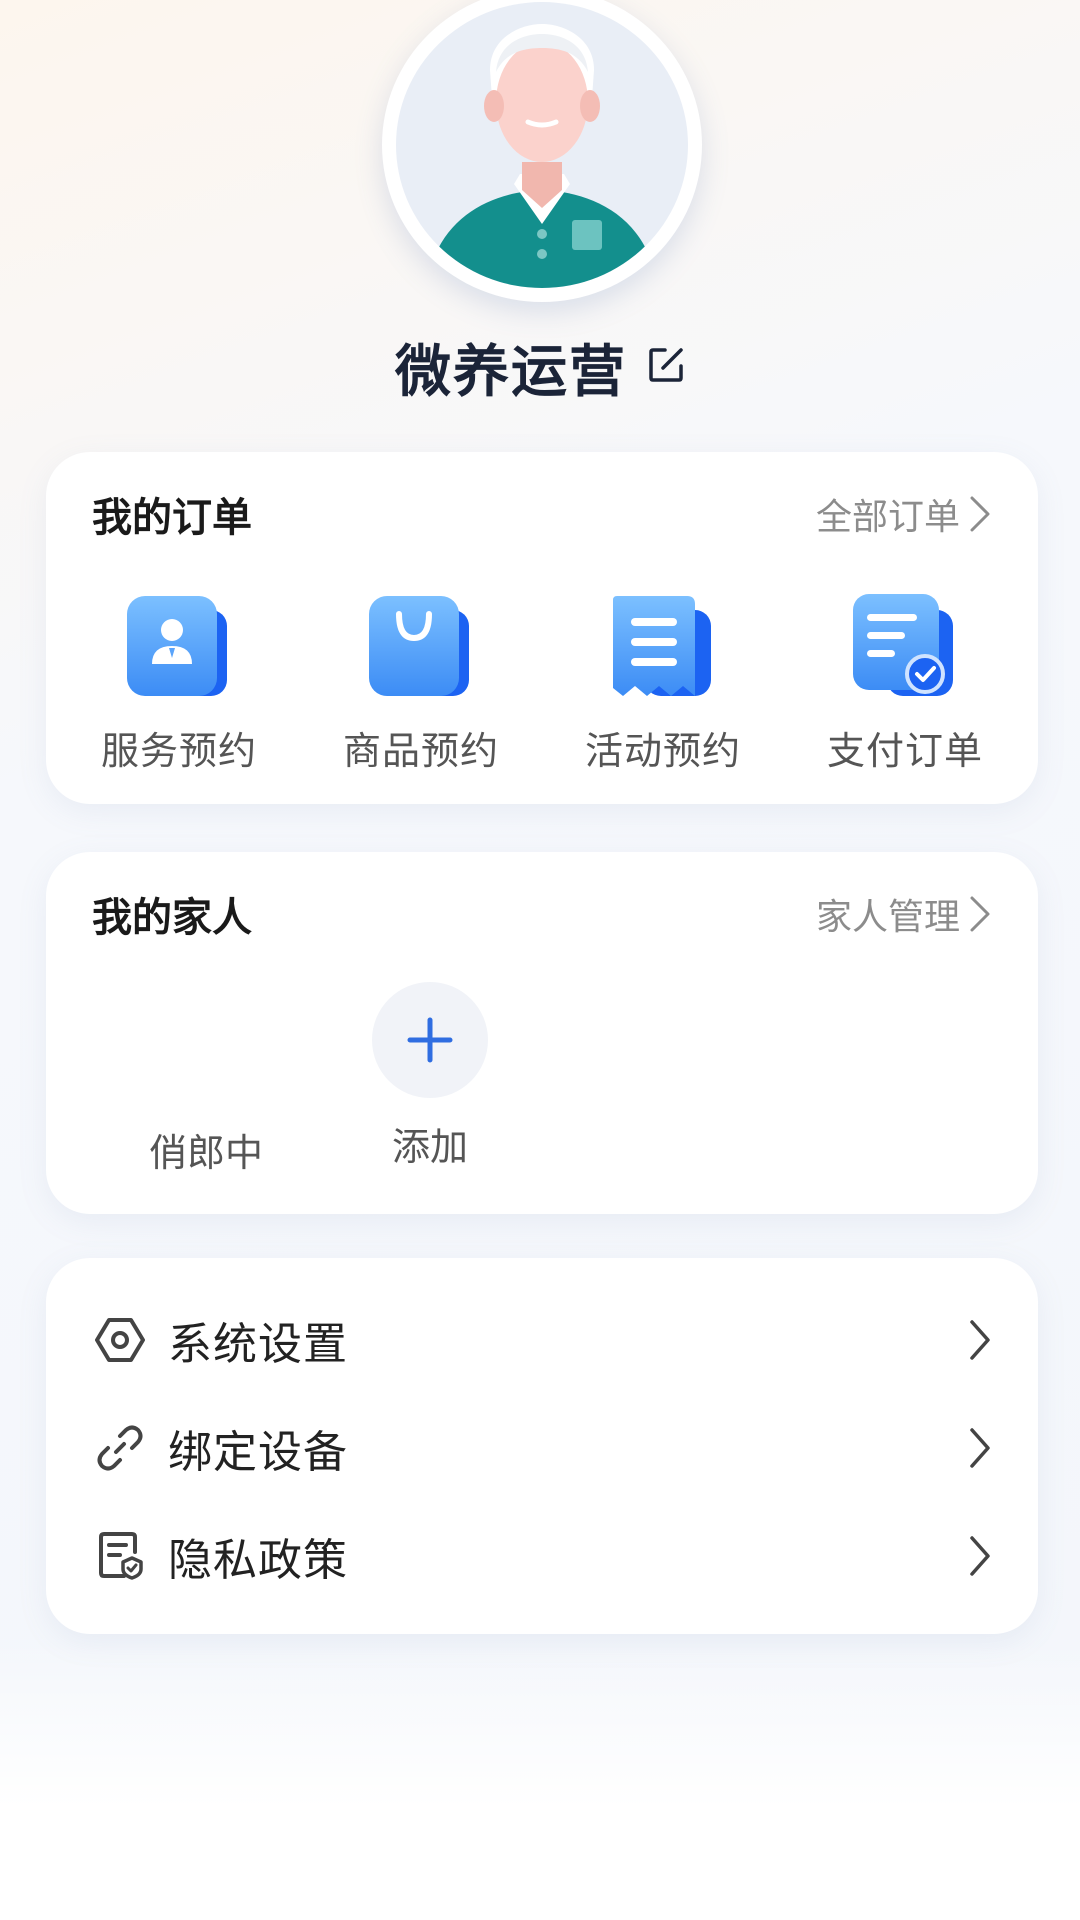 The width and height of the screenshot is (1080, 1920). I want to click on shopping-bag-icon, so click(421, 647).